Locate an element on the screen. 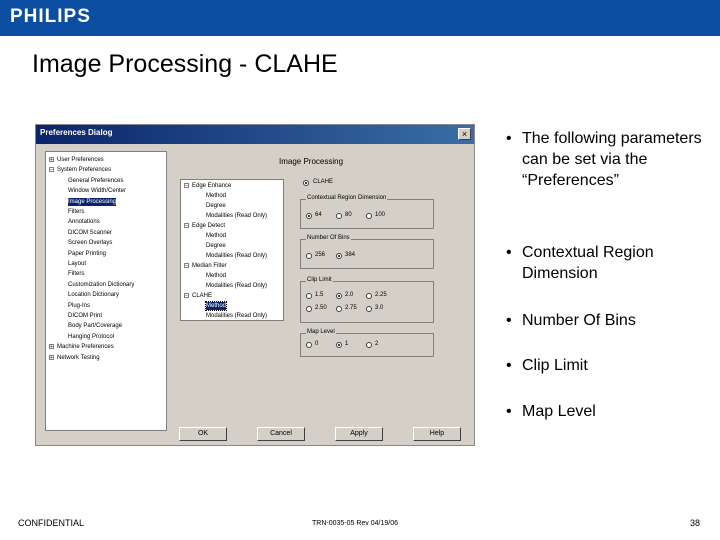 This screenshot has width=720, height=540. tree-item: Window Width/Center is located at coordinates (97, 191).